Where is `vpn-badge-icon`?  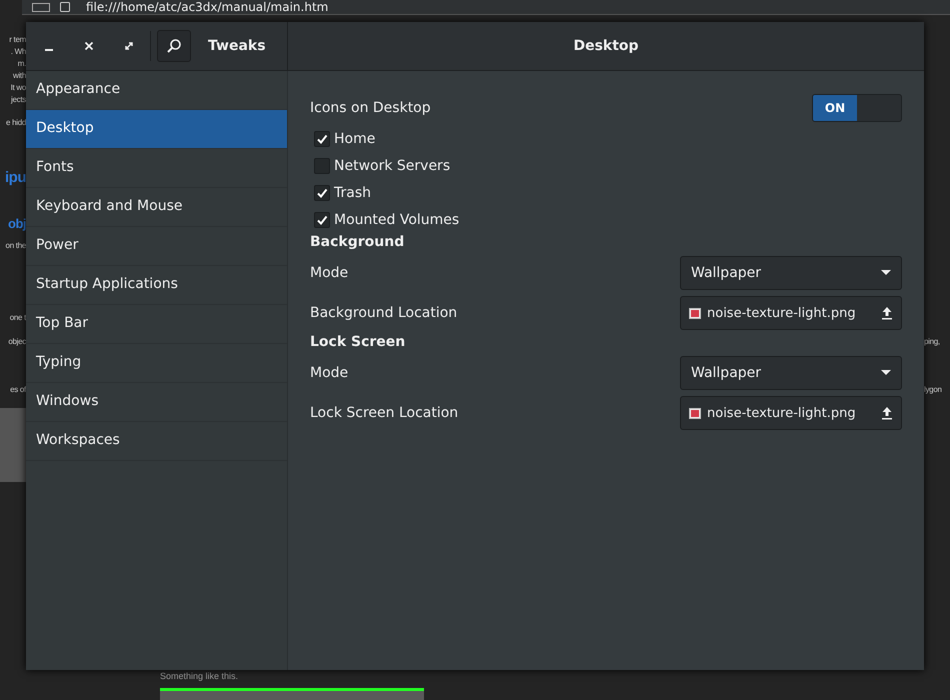
vpn-badge-icon is located at coordinates (41, 7).